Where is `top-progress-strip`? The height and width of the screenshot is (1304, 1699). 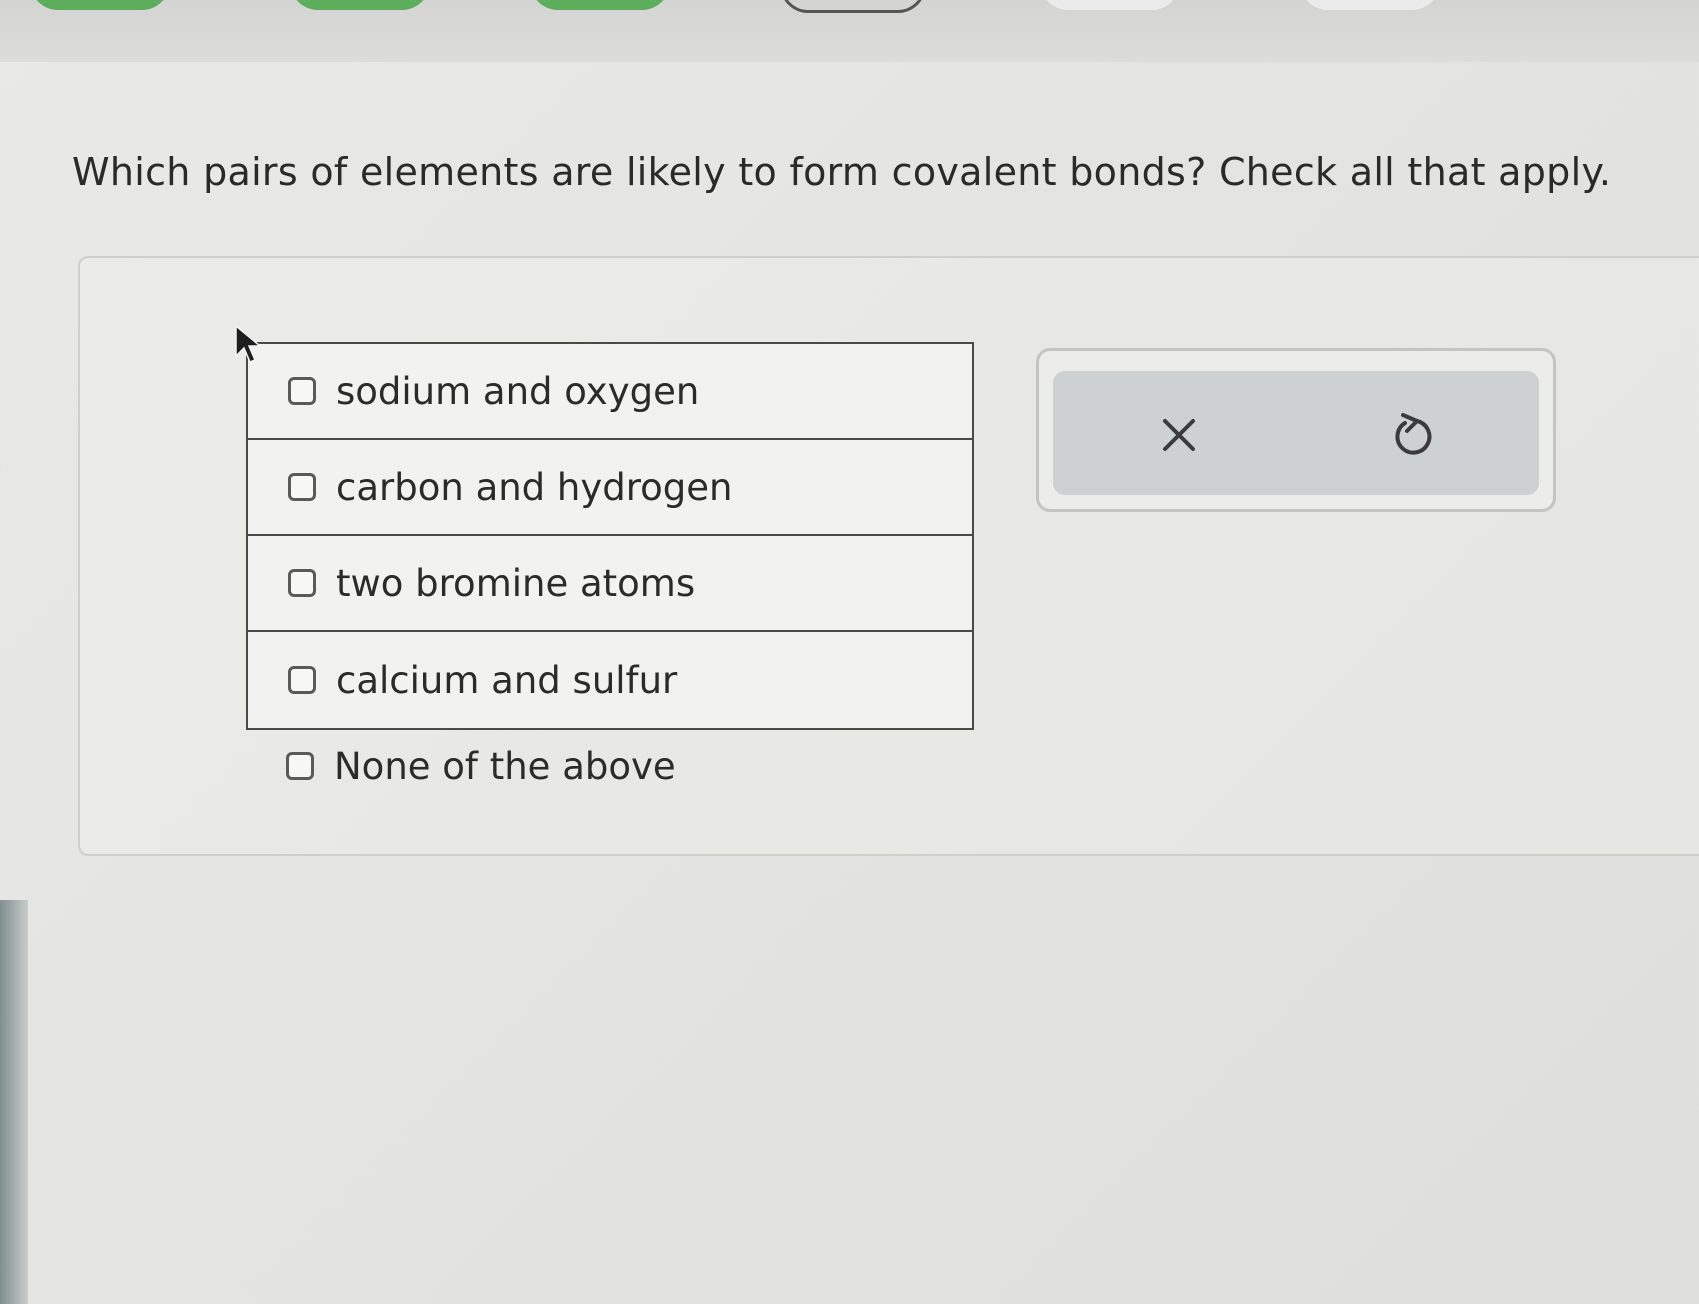 top-progress-strip is located at coordinates (849, 31).